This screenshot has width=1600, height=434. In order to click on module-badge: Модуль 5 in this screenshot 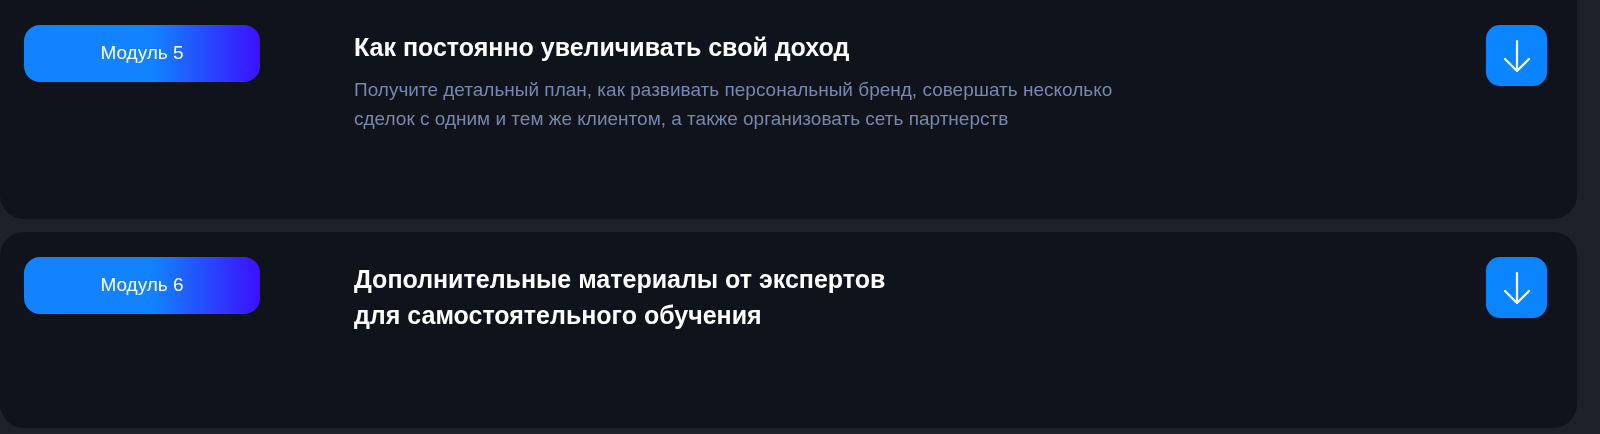, I will do `click(142, 53)`.